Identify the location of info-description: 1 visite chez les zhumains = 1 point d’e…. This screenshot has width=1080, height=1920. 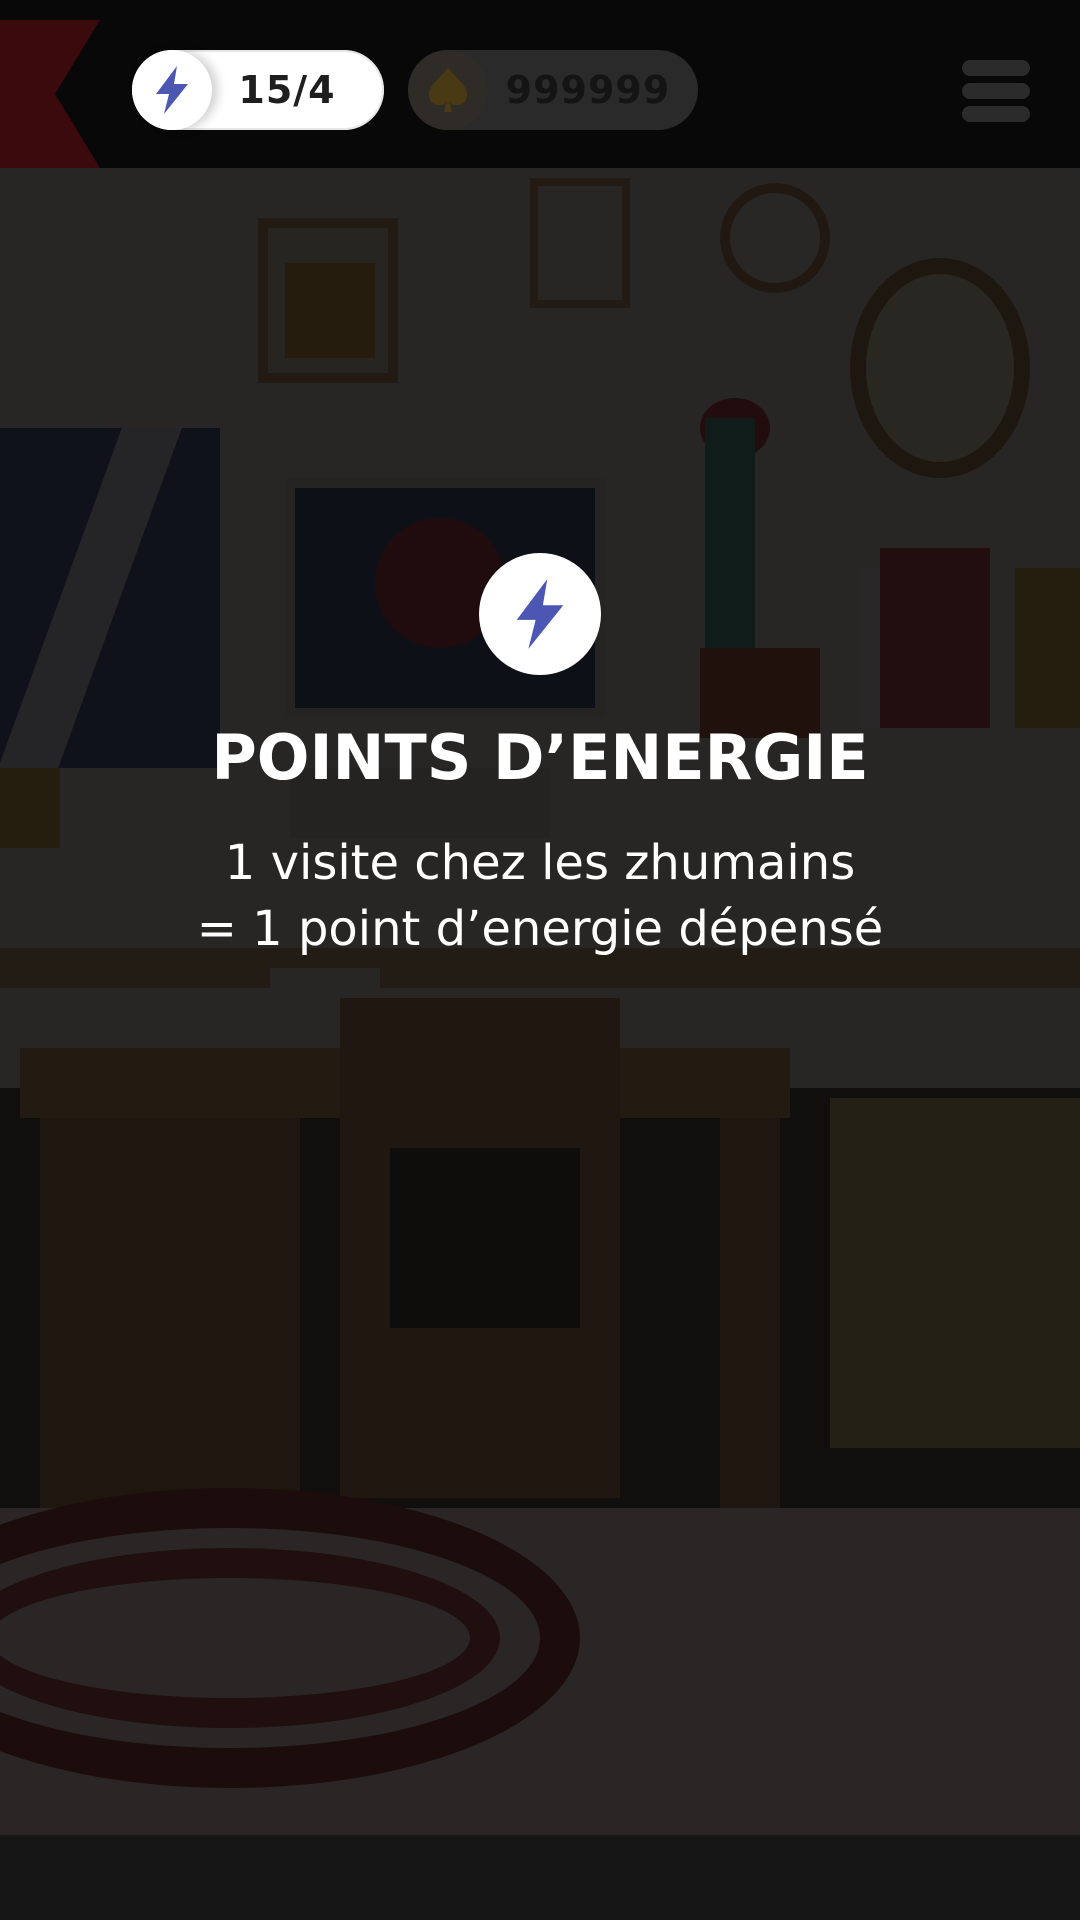
(540, 896).